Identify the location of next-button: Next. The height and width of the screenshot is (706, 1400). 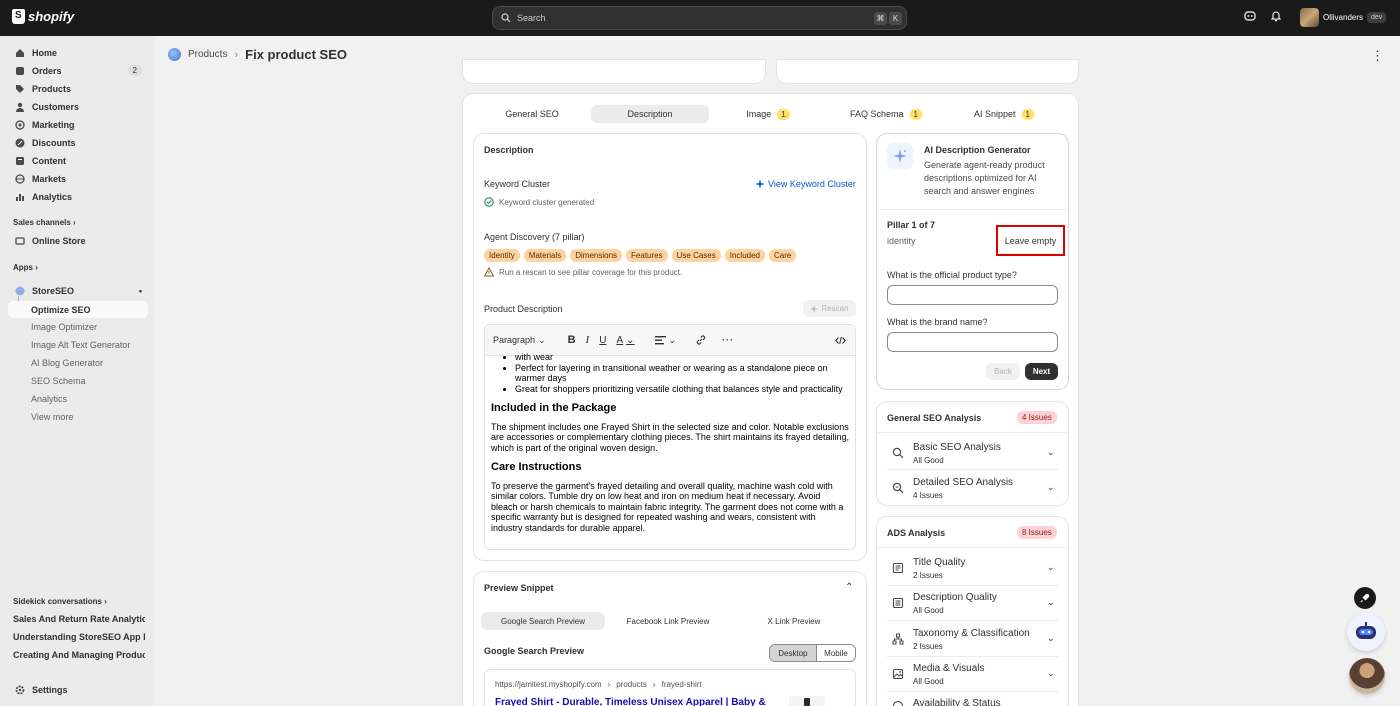
(1041, 371).